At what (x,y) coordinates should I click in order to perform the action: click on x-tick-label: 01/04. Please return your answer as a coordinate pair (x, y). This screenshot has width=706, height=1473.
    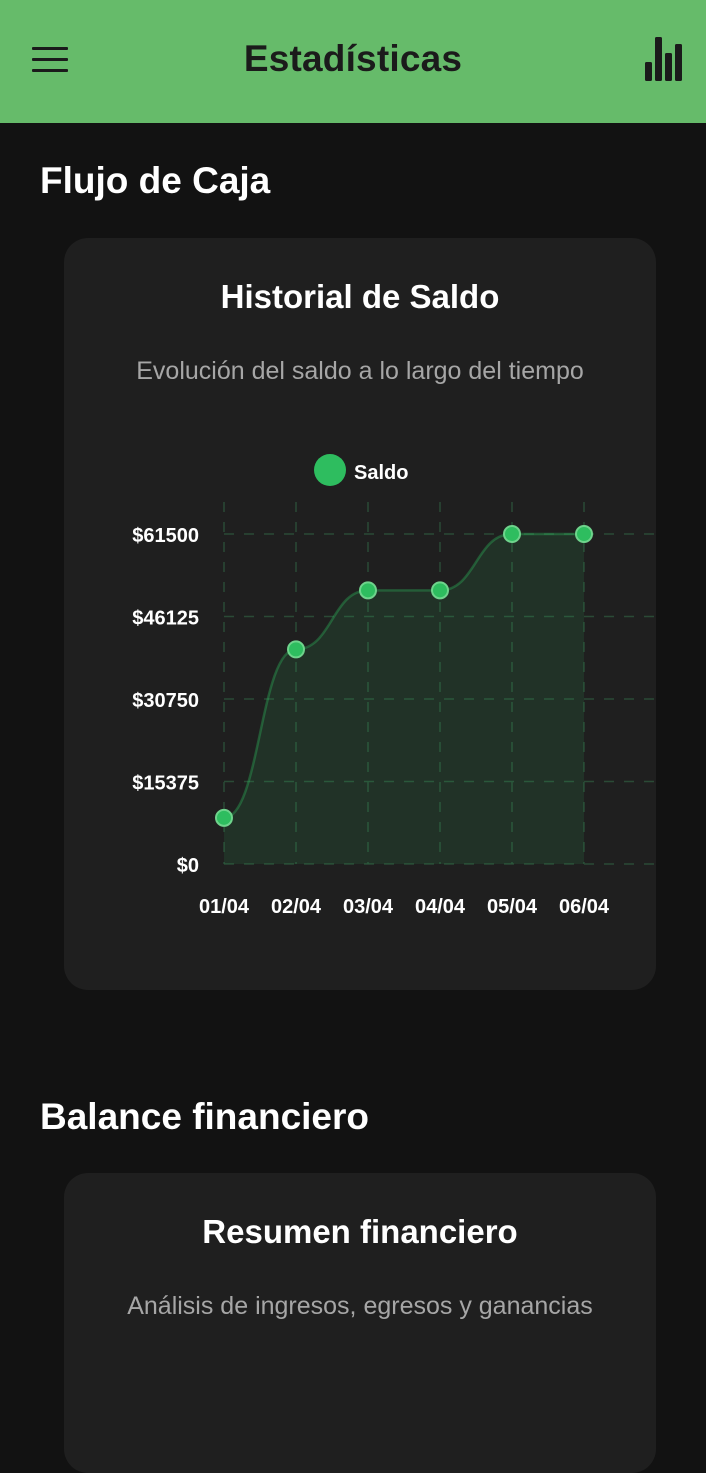
    Looking at the image, I should click on (224, 907).